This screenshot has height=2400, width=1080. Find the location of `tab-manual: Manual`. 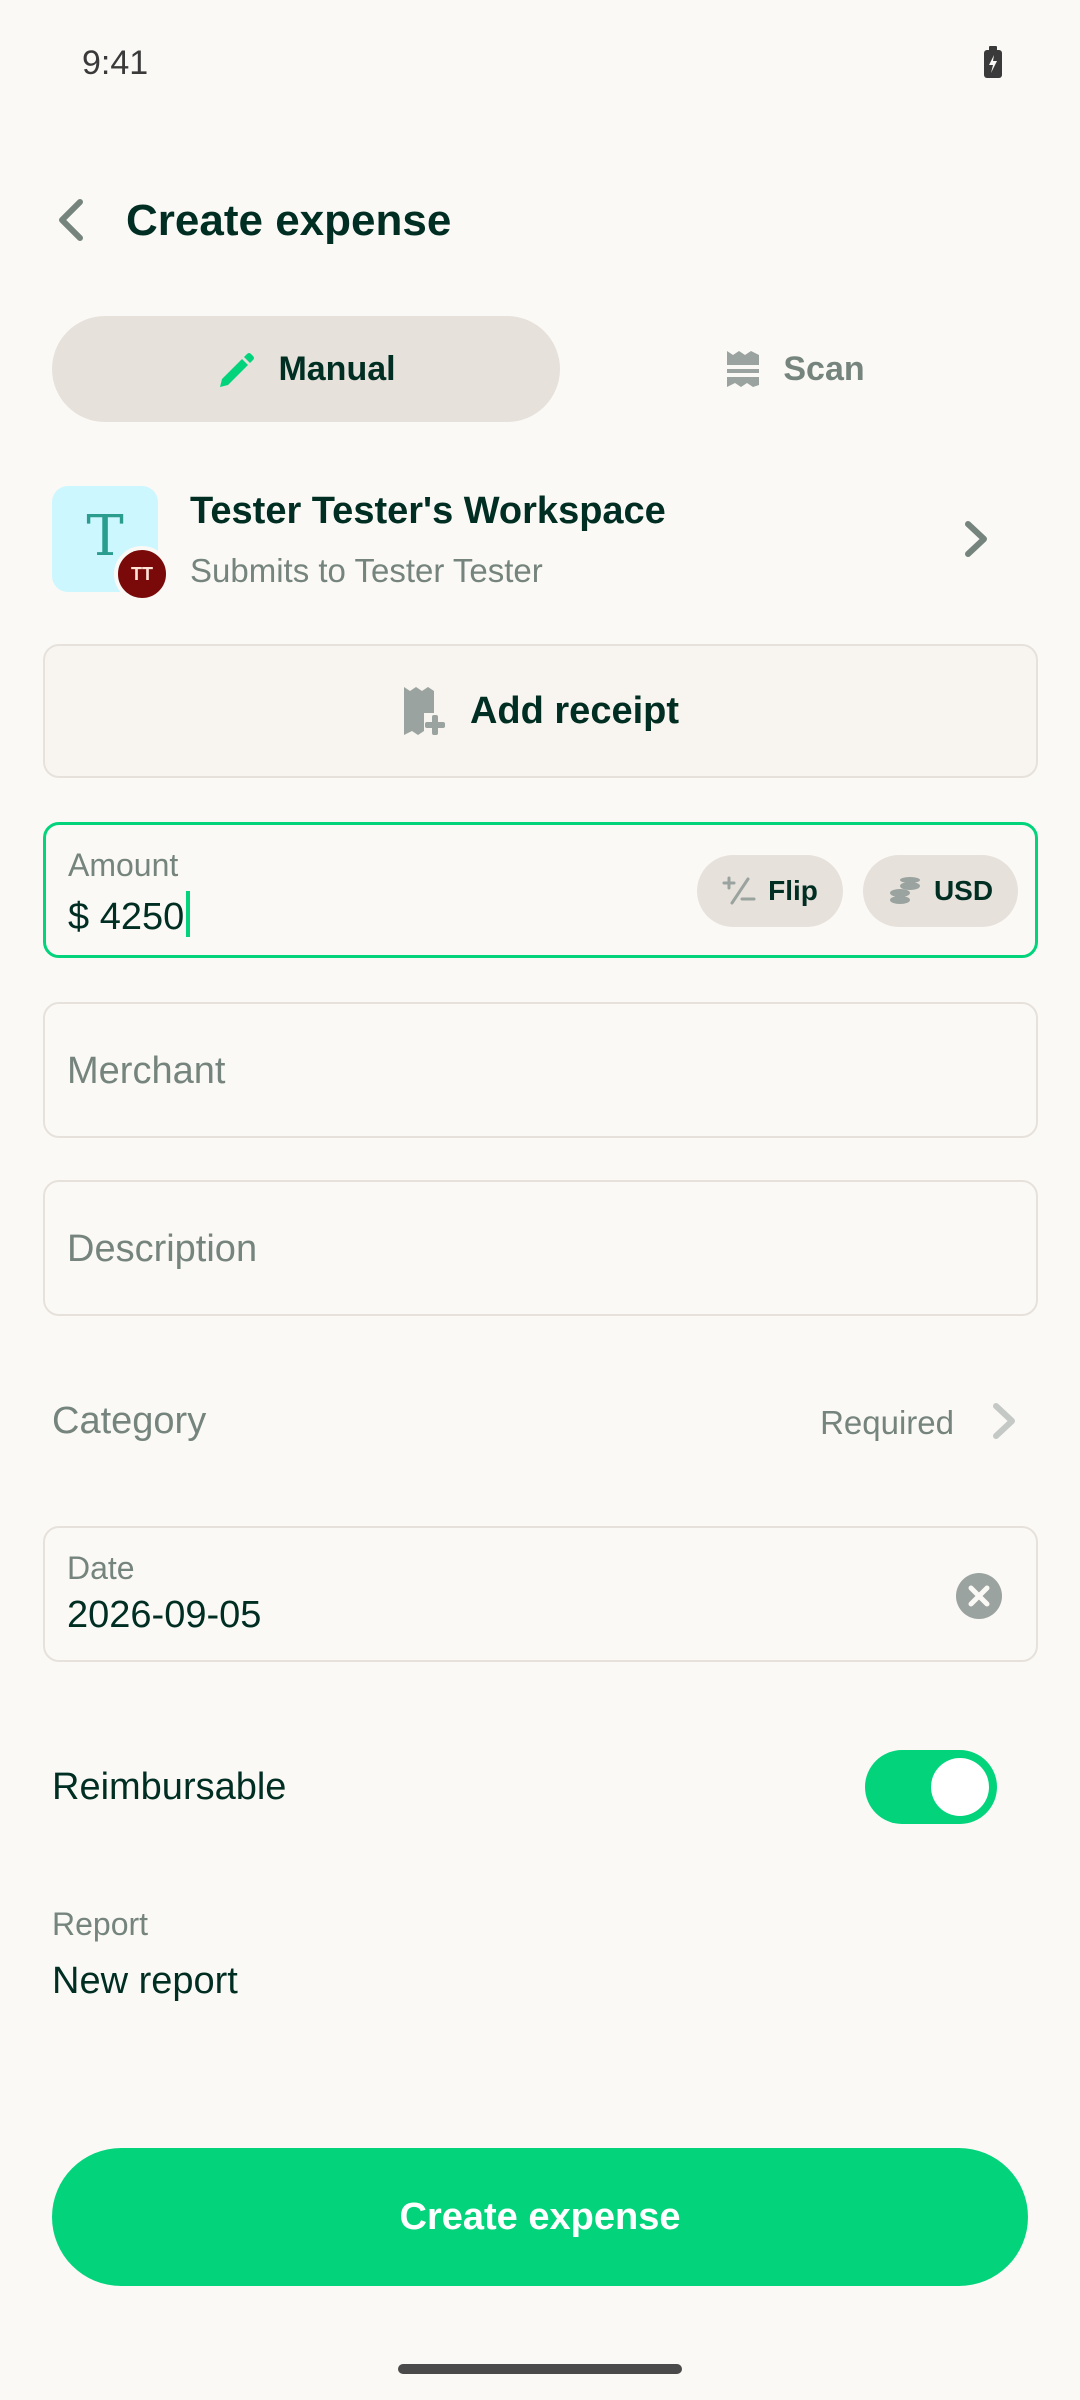

tab-manual: Manual is located at coordinates (306, 369).